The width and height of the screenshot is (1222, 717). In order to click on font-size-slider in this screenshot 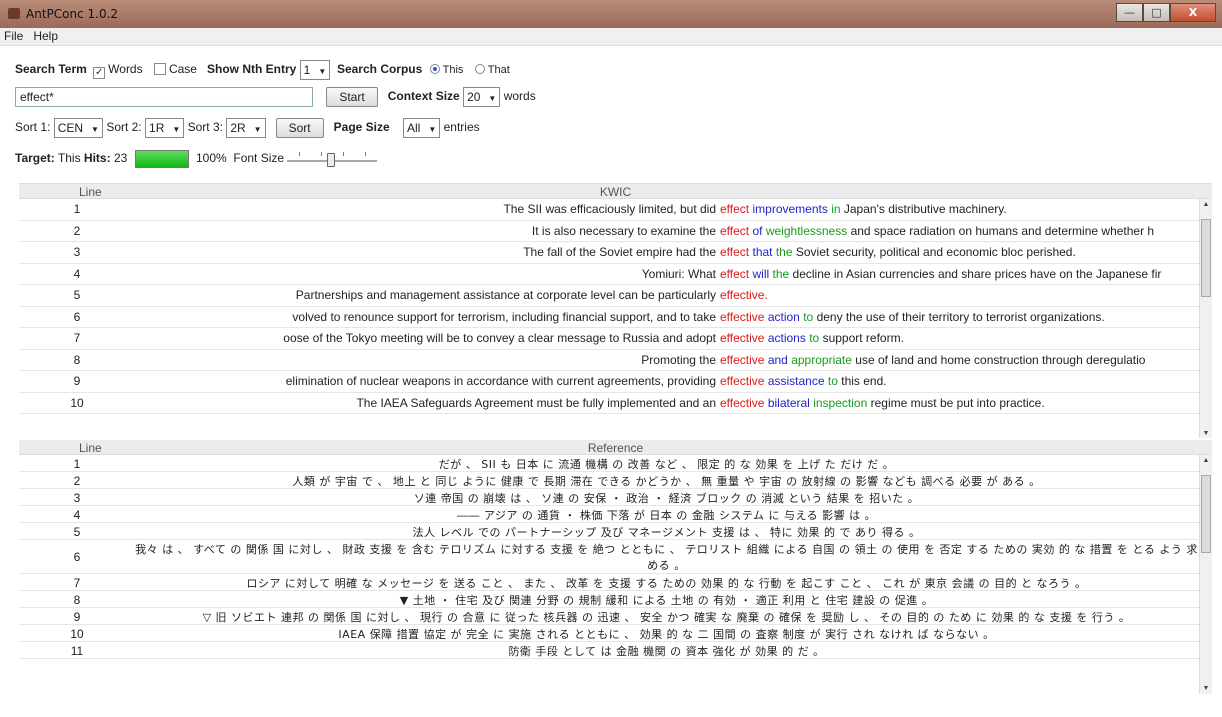, I will do `click(332, 159)`.